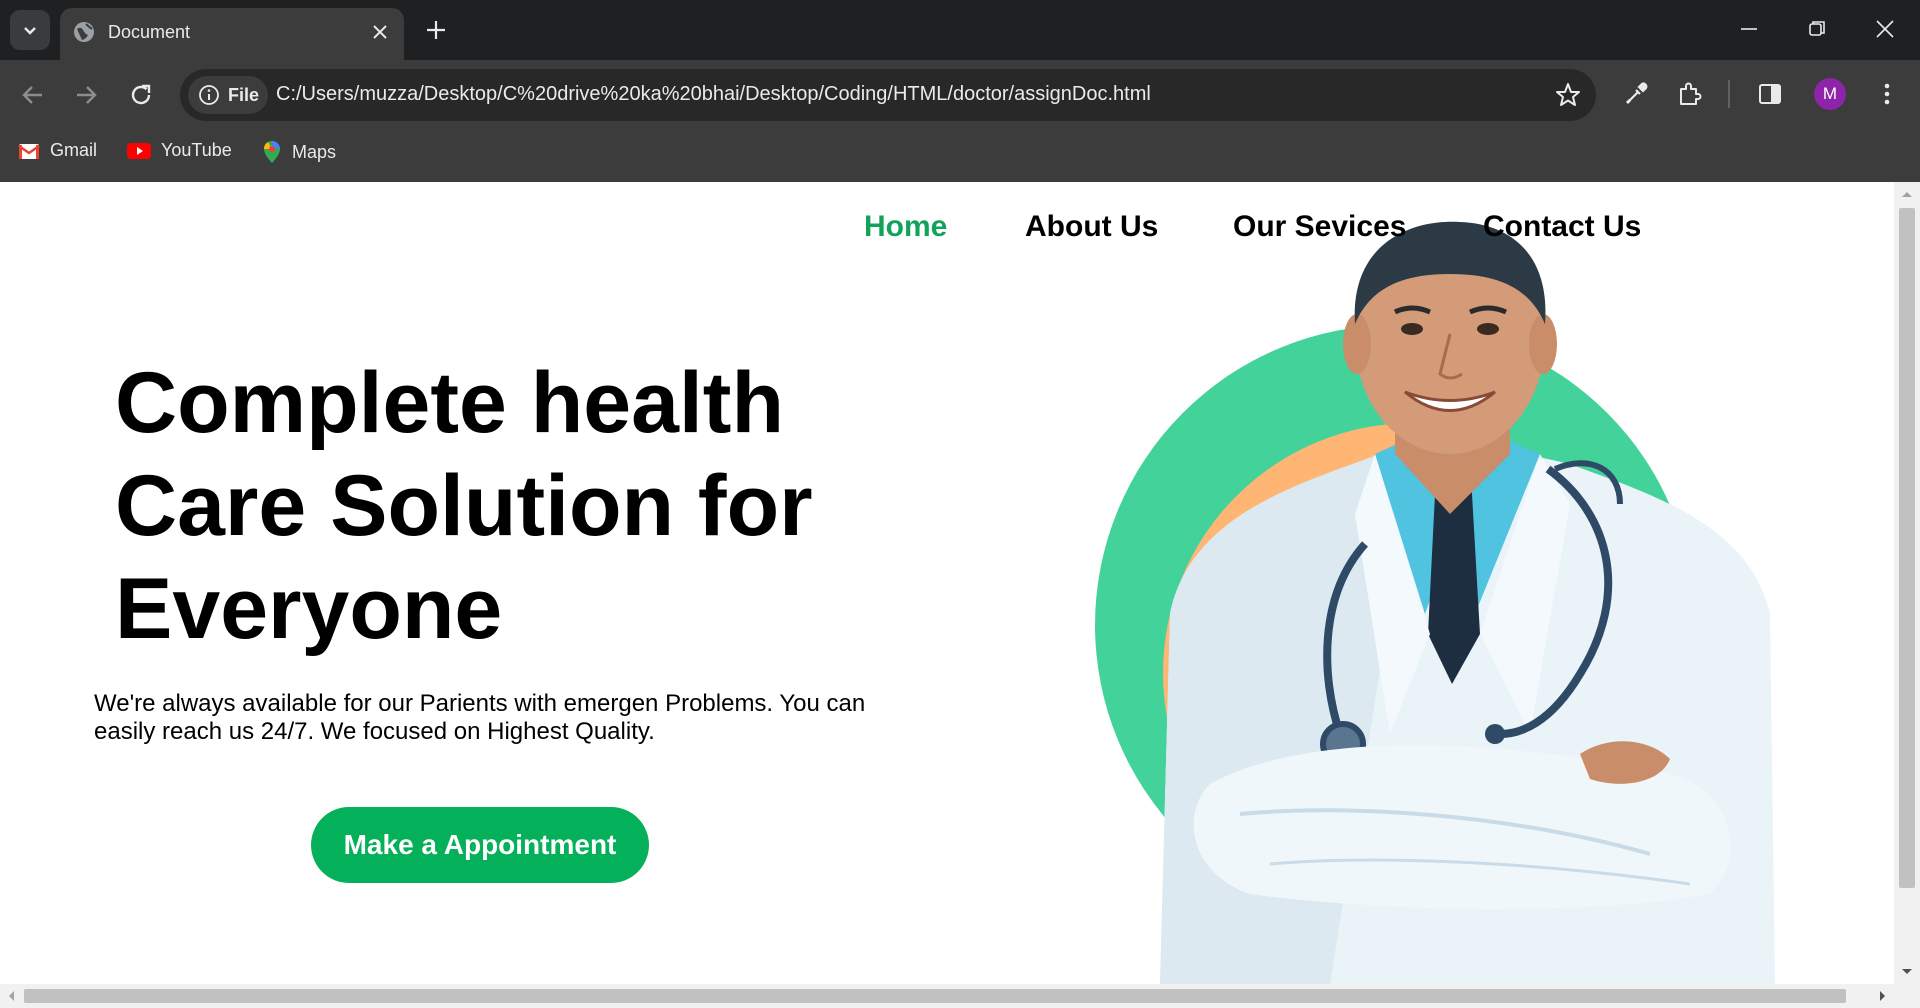 This screenshot has height=1008, width=1920. What do you see at coordinates (935, 996) in the screenshot?
I see `horizontal-scroll-thumb` at bounding box center [935, 996].